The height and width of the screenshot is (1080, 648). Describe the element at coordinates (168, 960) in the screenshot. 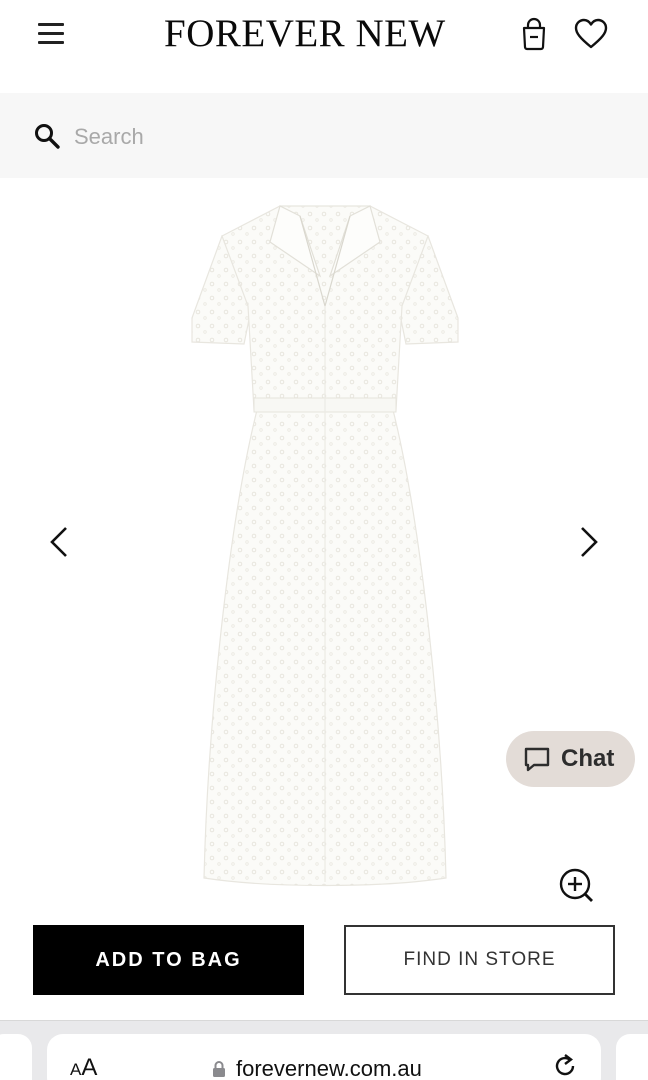

I see `add-to-bag-button: ADD TO BAG` at that location.